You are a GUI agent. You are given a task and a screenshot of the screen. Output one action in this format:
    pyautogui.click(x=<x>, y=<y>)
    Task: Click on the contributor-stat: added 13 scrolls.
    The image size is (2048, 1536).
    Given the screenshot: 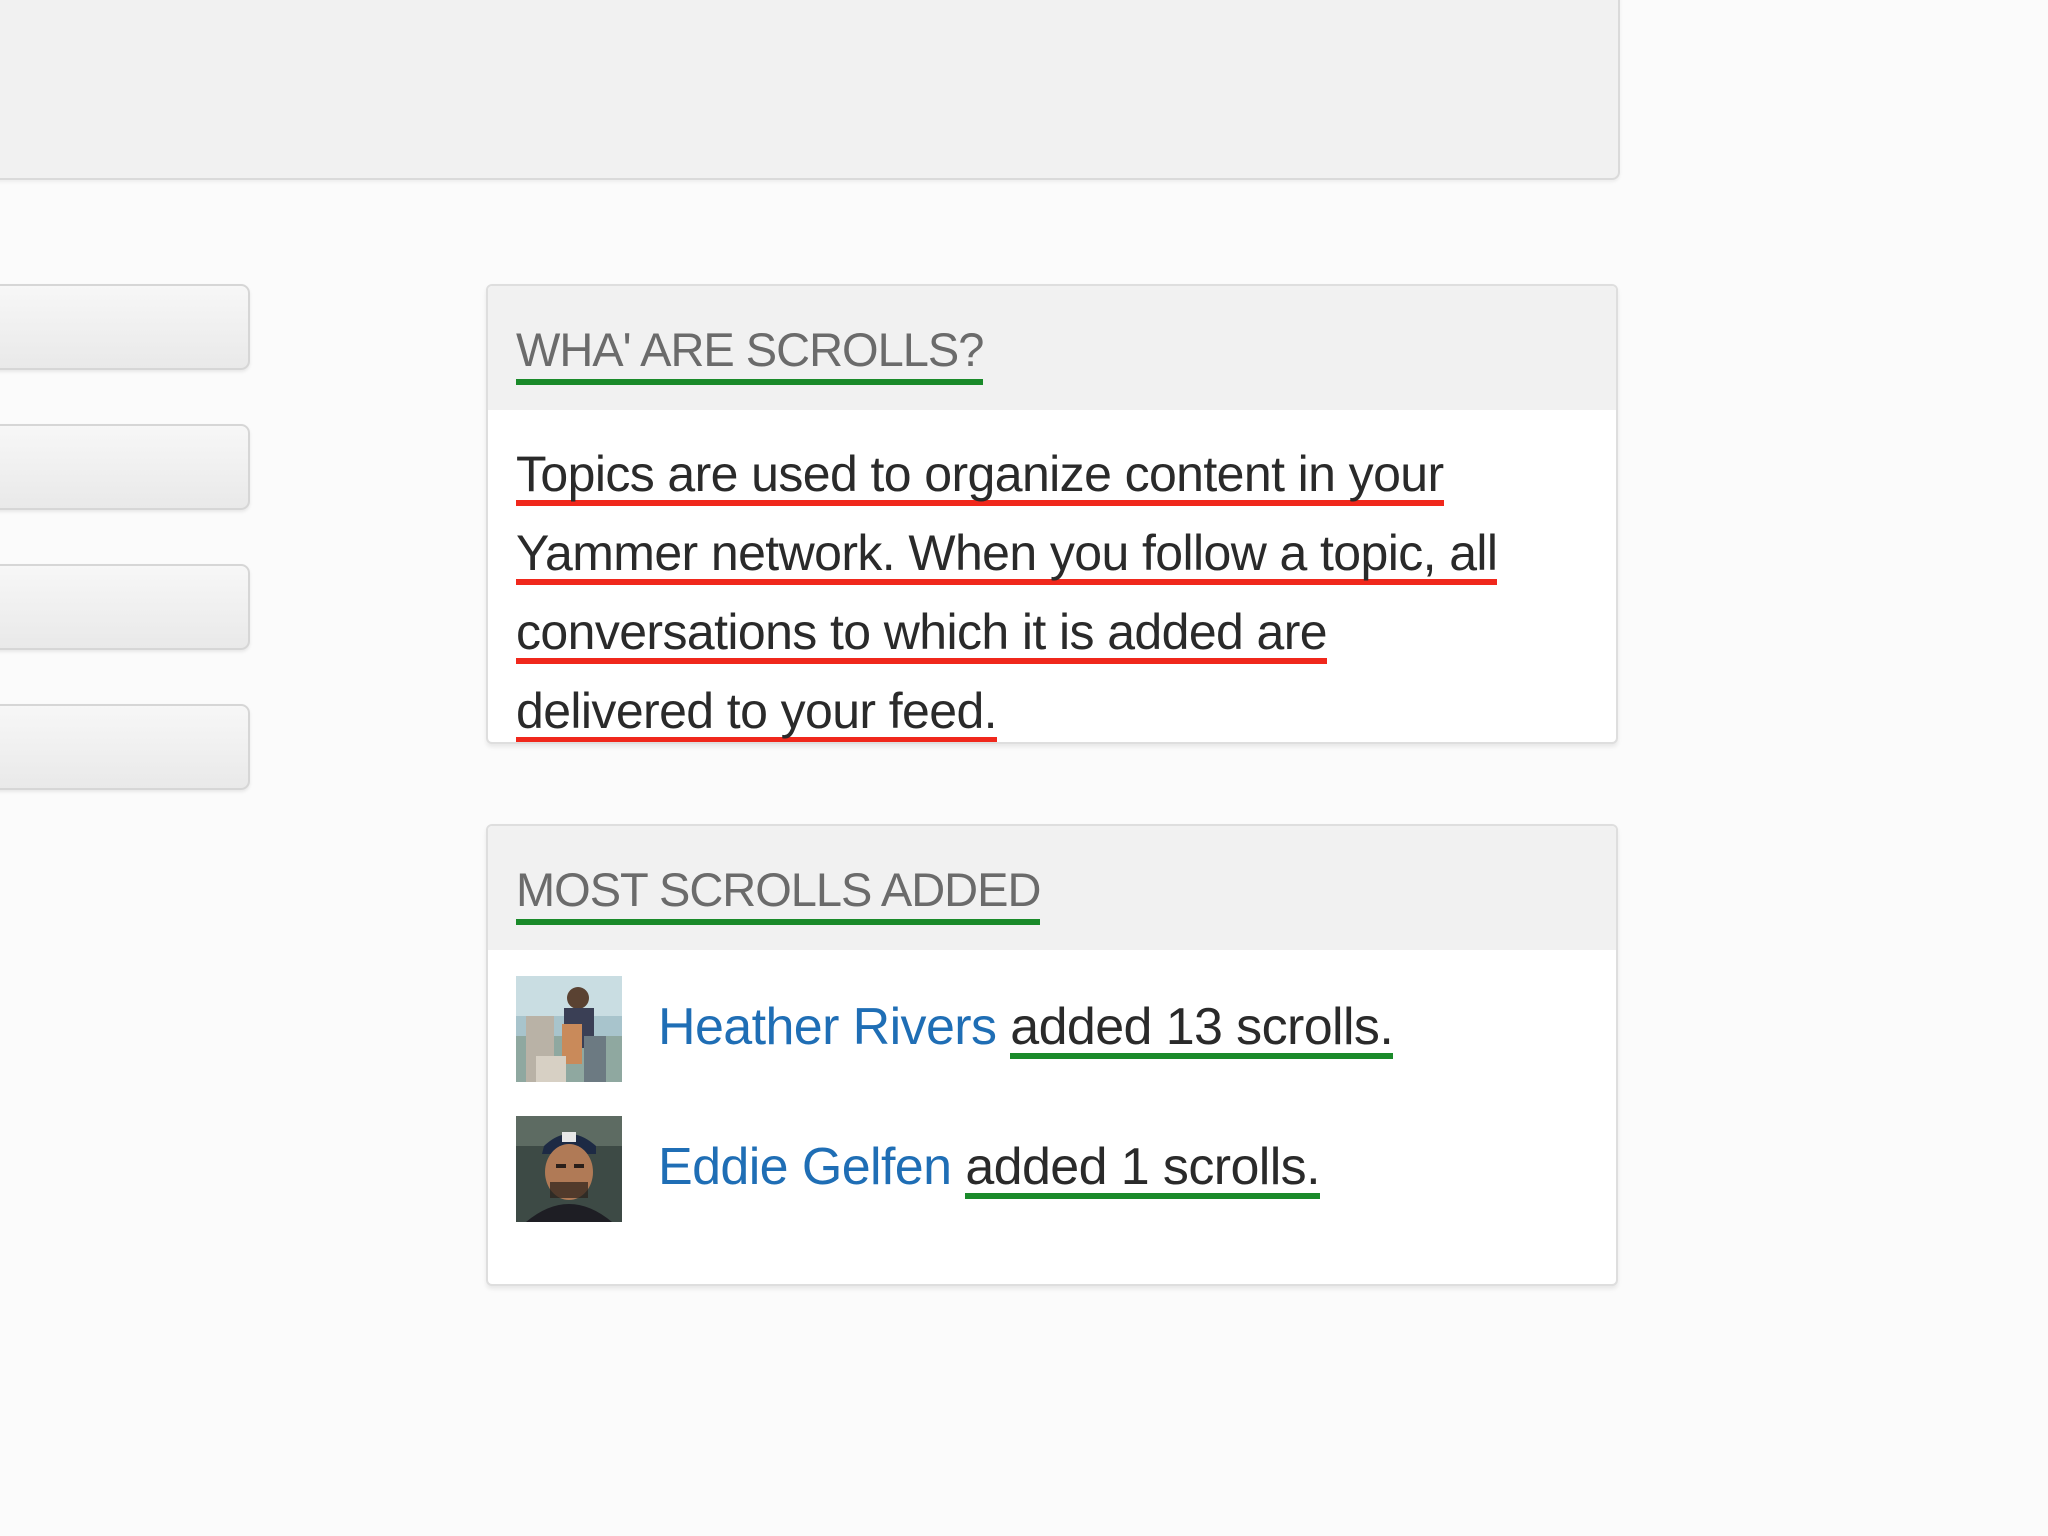 What is the action you would take?
    pyautogui.click(x=1202, y=1030)
    